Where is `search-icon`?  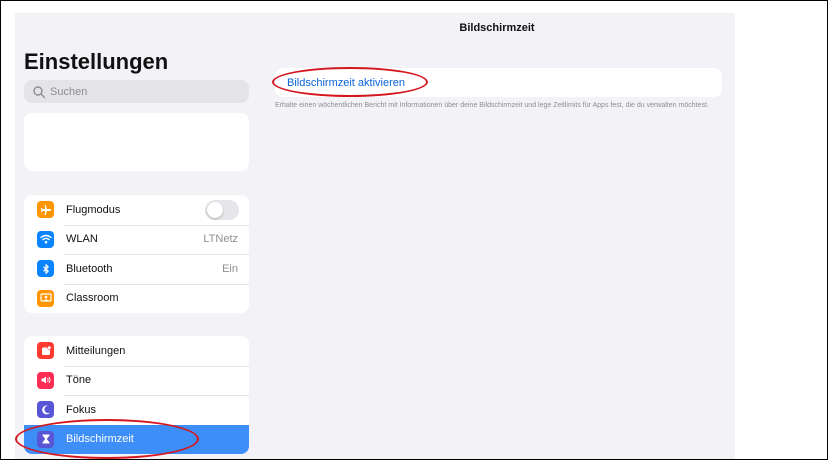
search-icon is located at coordinates (39, 91).